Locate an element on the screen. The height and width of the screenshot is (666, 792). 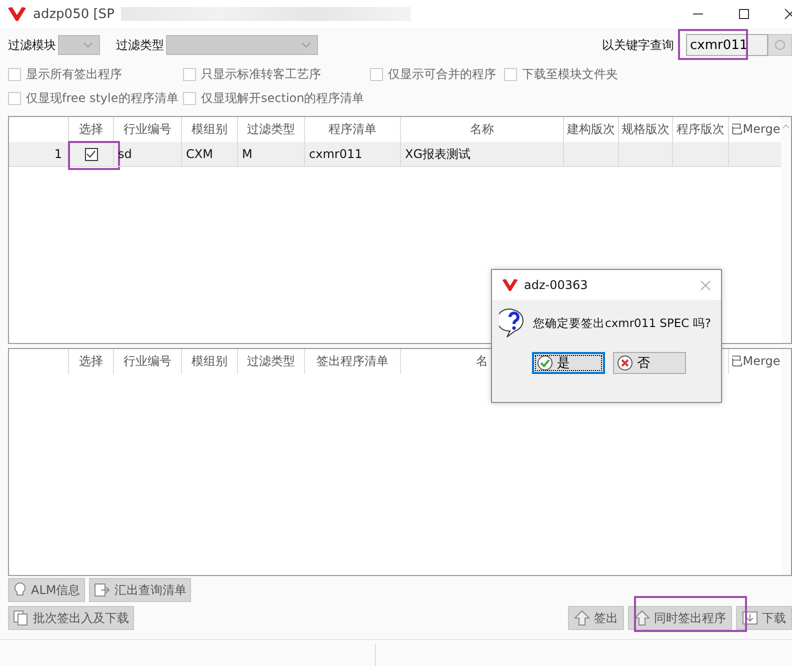
column-header: 行业编号 is located at coordinates (148, 361).